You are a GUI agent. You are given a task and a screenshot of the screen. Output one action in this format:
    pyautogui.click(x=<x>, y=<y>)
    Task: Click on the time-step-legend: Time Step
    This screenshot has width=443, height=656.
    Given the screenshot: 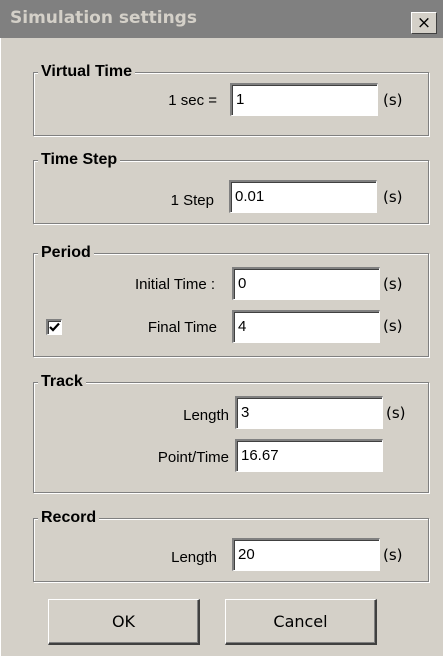 What is the action you would take?
    pyautogui.click(x=79, y=160)
    